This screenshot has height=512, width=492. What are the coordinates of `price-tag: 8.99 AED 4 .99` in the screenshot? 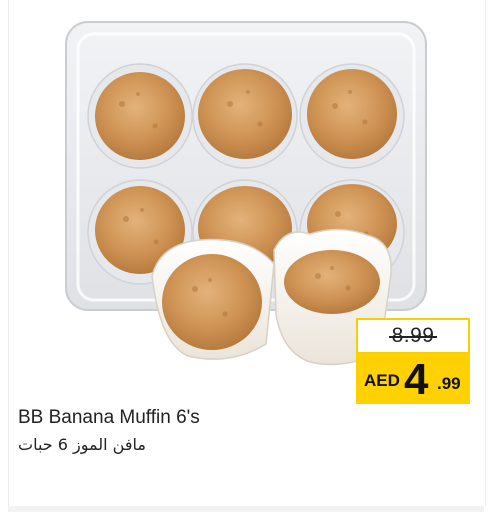 It's located at (413, 361).